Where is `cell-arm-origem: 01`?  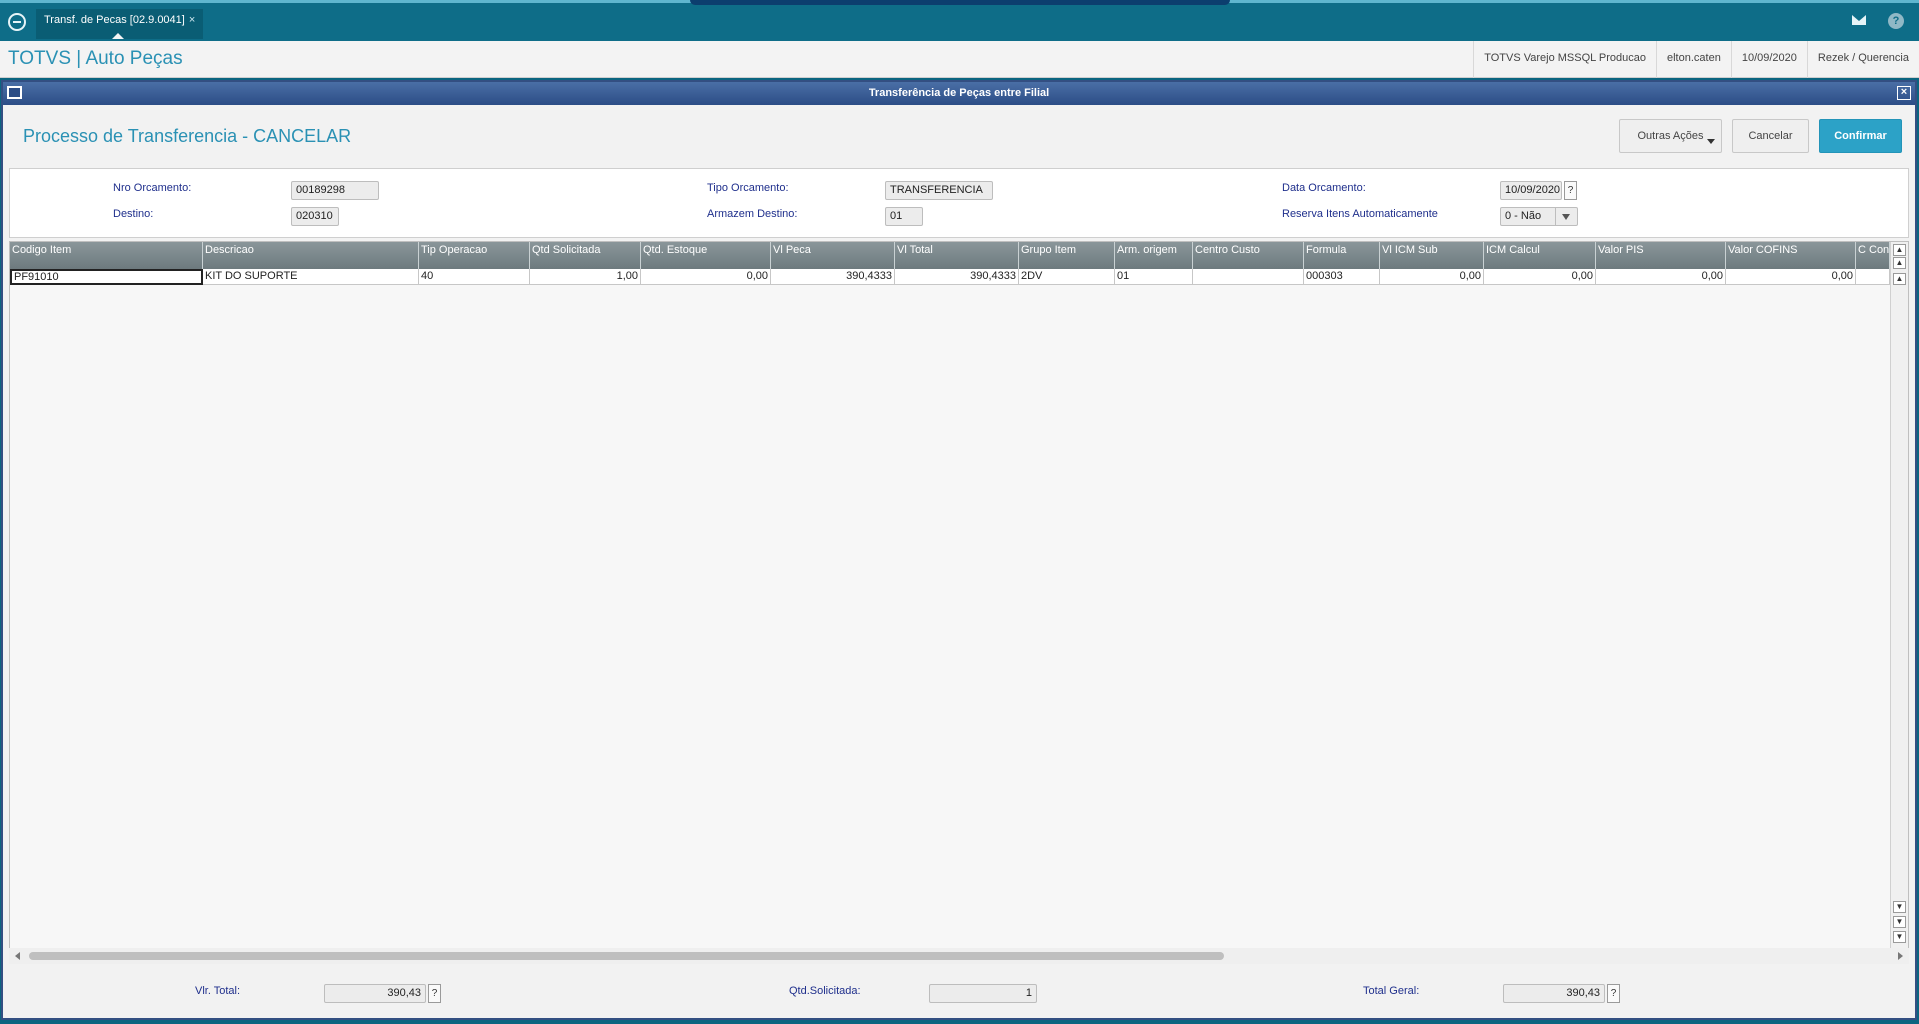 cell-arm-origem: 01 is located at coordinates (1154, 277).